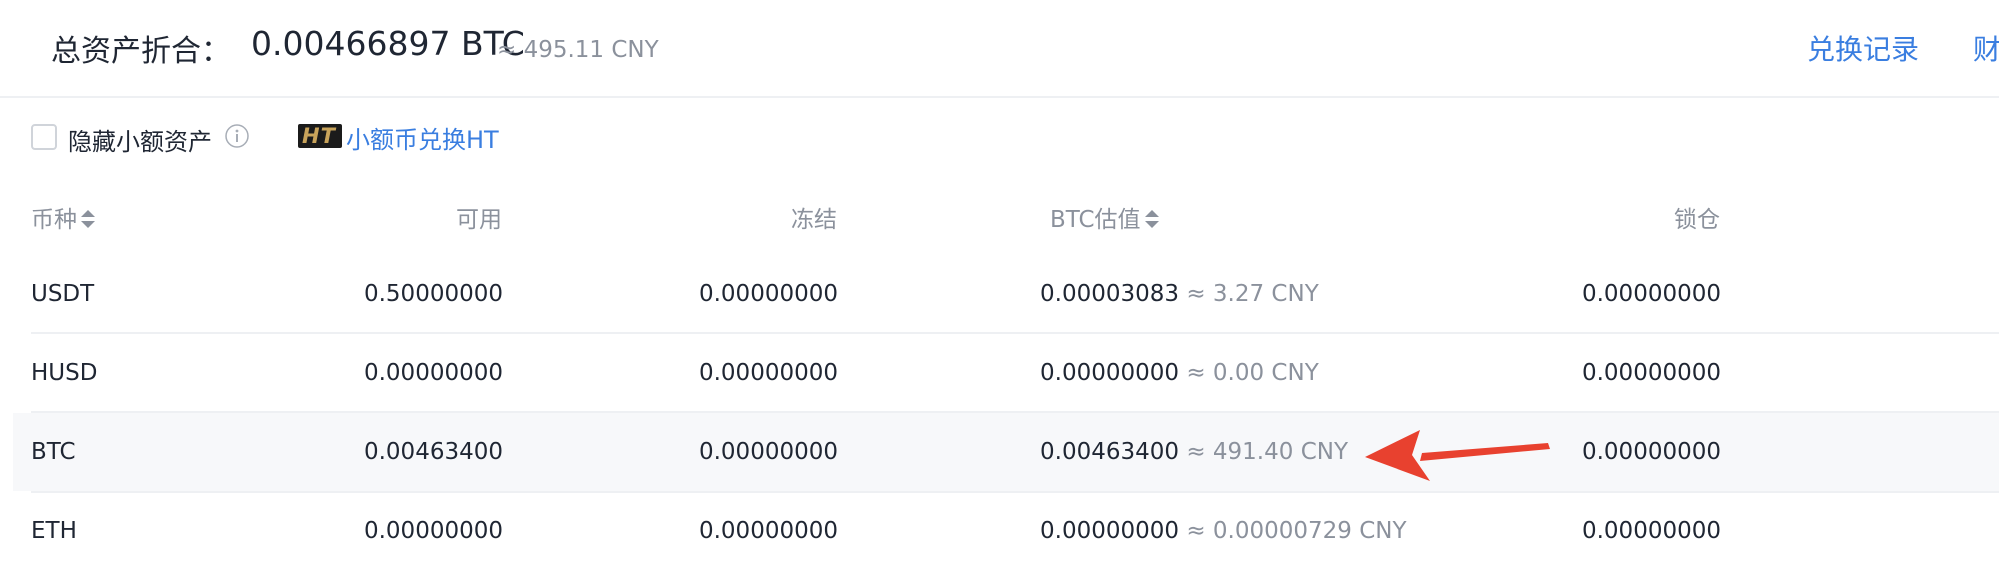  What do you see at coordinates (140, 139) in the screenshot?
I see `hide-small-assets-label: 隐藏小额资产` at bounding box center [140, 139].